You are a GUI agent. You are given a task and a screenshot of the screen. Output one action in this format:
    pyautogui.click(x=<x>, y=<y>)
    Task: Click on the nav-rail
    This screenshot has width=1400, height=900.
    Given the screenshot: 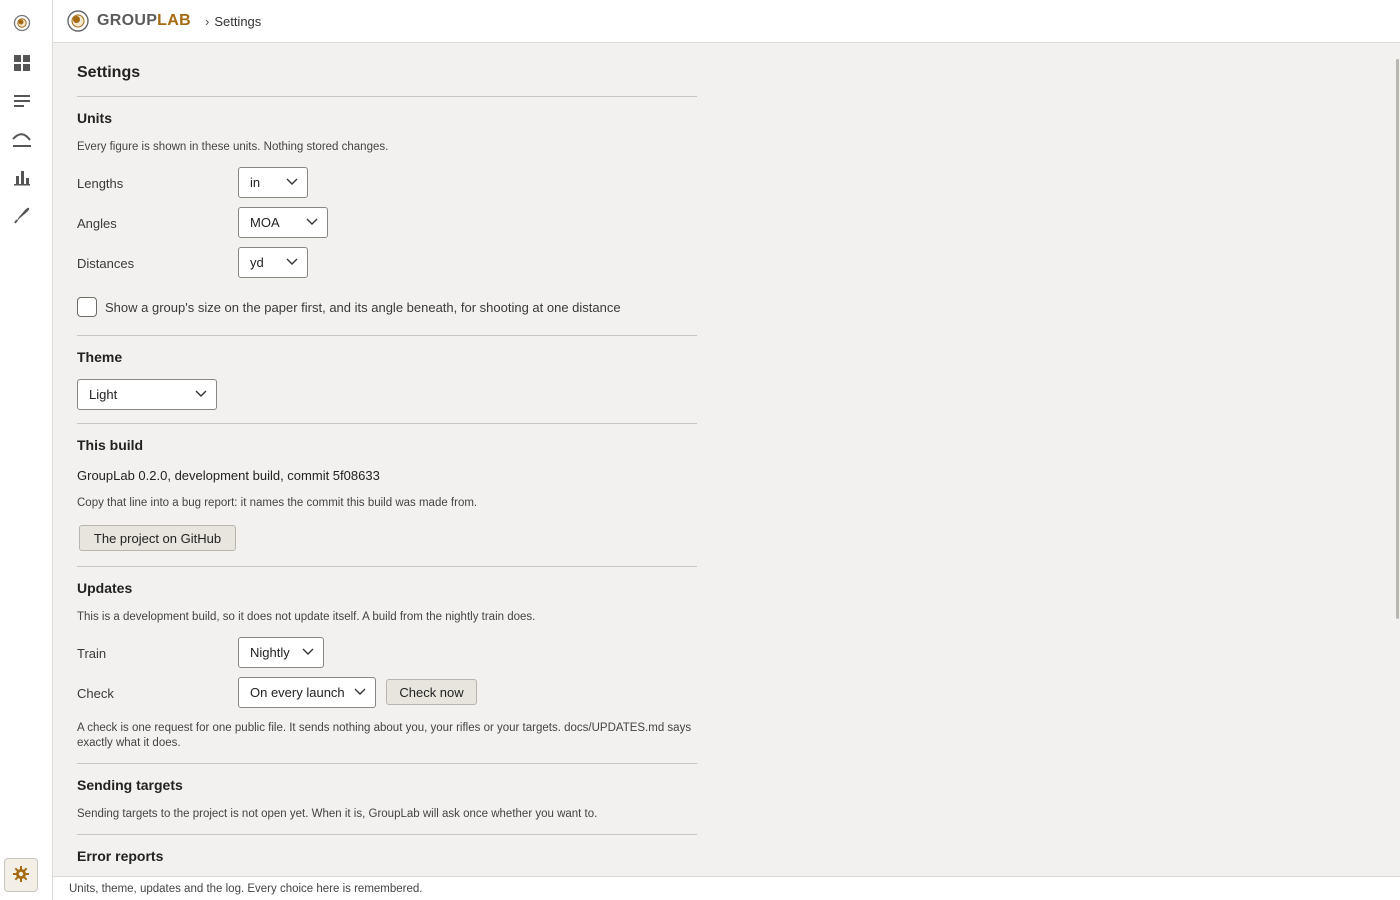 What is the action you would take?
    pyautogui.click(x=26, y=450)
    